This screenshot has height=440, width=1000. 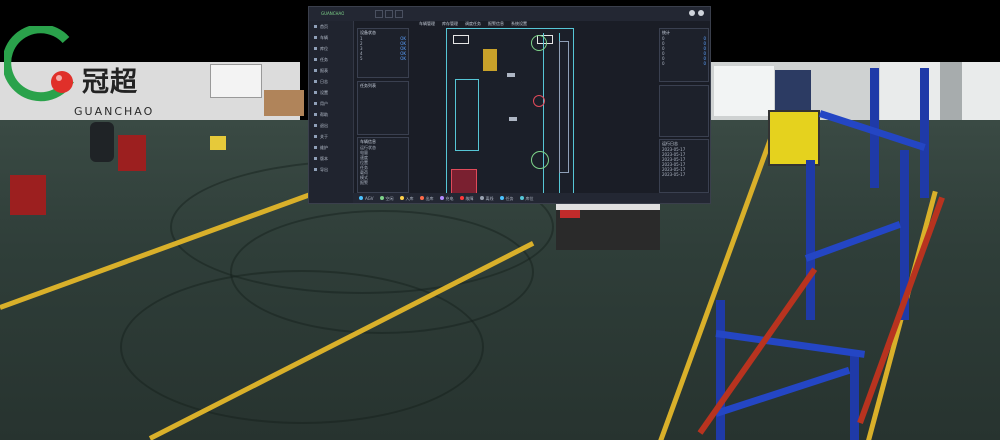 I want to click on log-text: 2023-05-17, so click(x=674, y=174).